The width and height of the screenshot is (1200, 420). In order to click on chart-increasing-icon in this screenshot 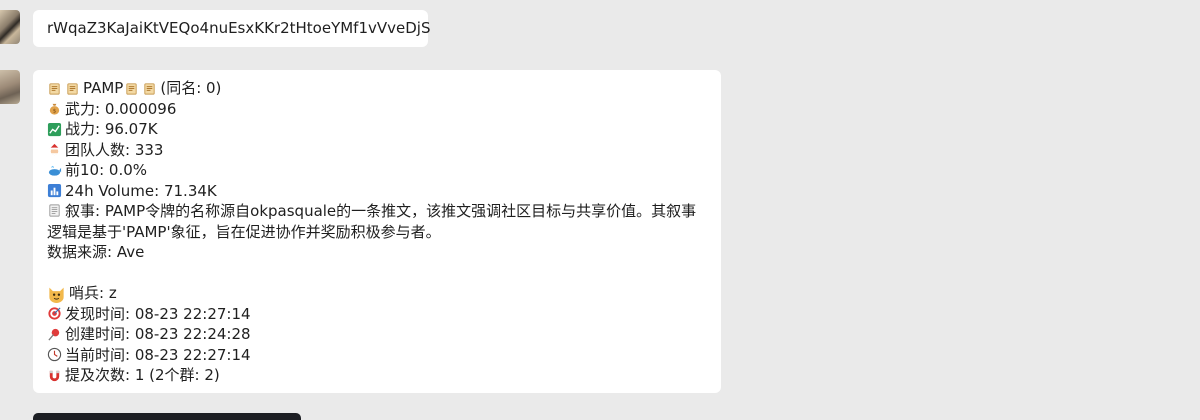, I will do `click(54, 129)`.